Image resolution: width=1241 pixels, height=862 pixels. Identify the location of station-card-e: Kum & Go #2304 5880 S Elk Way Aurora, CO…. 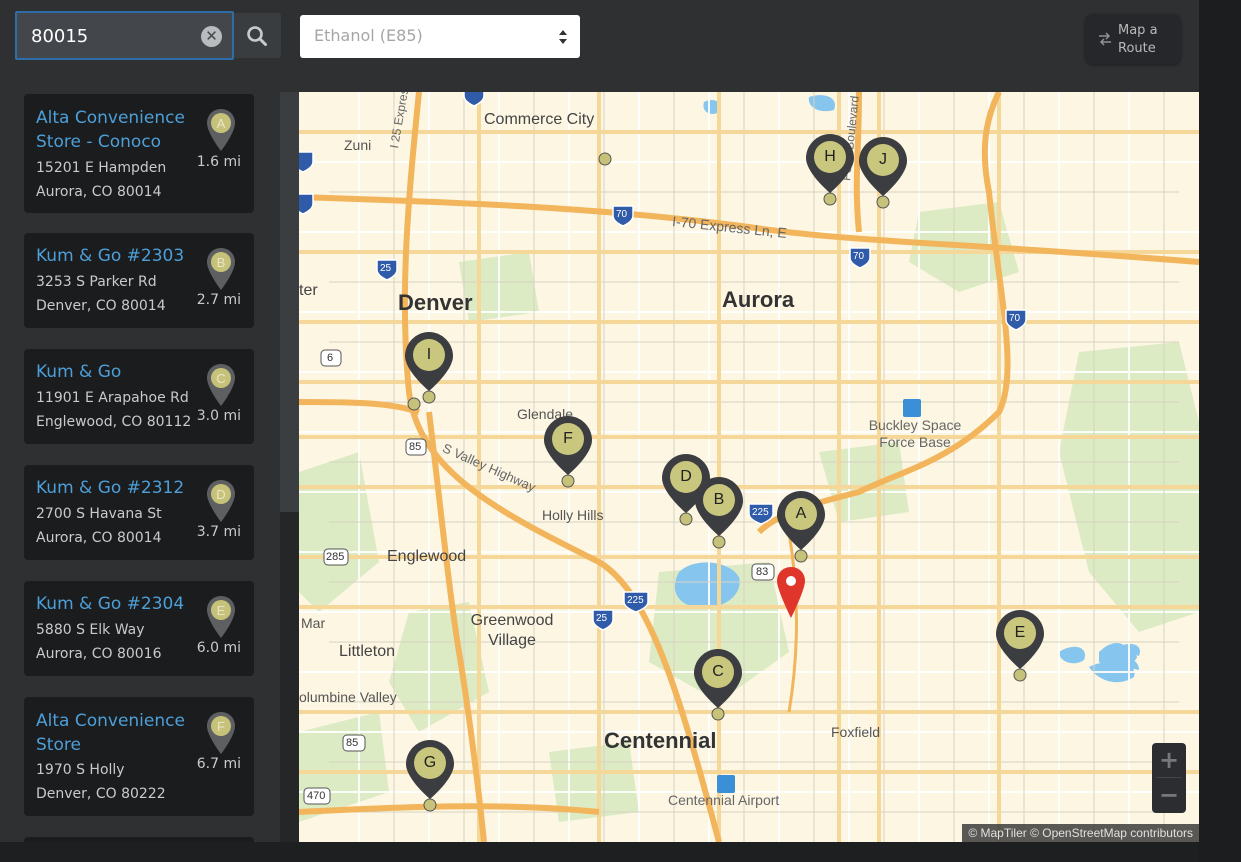
(139, 628).